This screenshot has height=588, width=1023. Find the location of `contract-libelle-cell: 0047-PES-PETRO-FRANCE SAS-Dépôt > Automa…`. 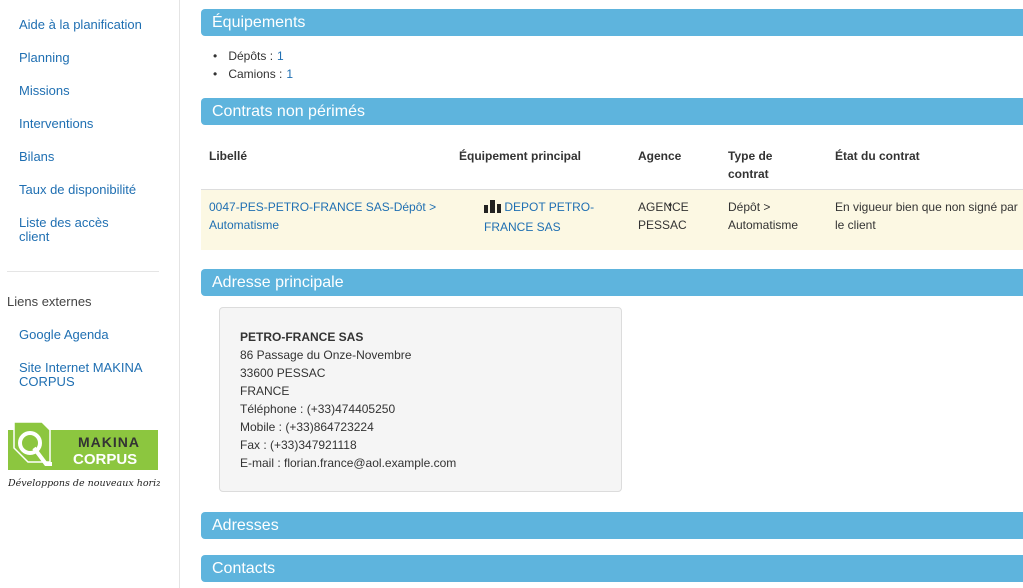

contract-libelle-cell: 0047-PES-PETRO-FRANCE SAS-Dépôt > Automa… is located at coordinates (329, 216).